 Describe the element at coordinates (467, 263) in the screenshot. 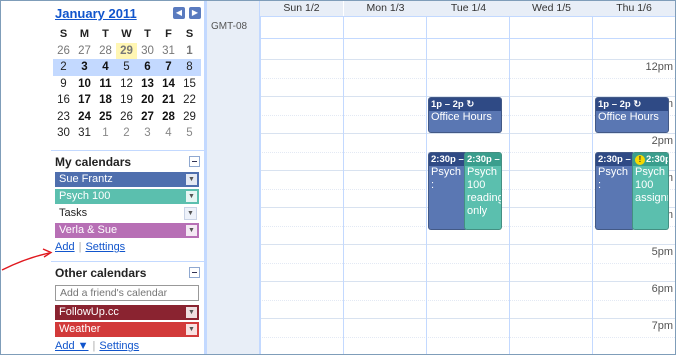

I see `half-hour-line` at that location.